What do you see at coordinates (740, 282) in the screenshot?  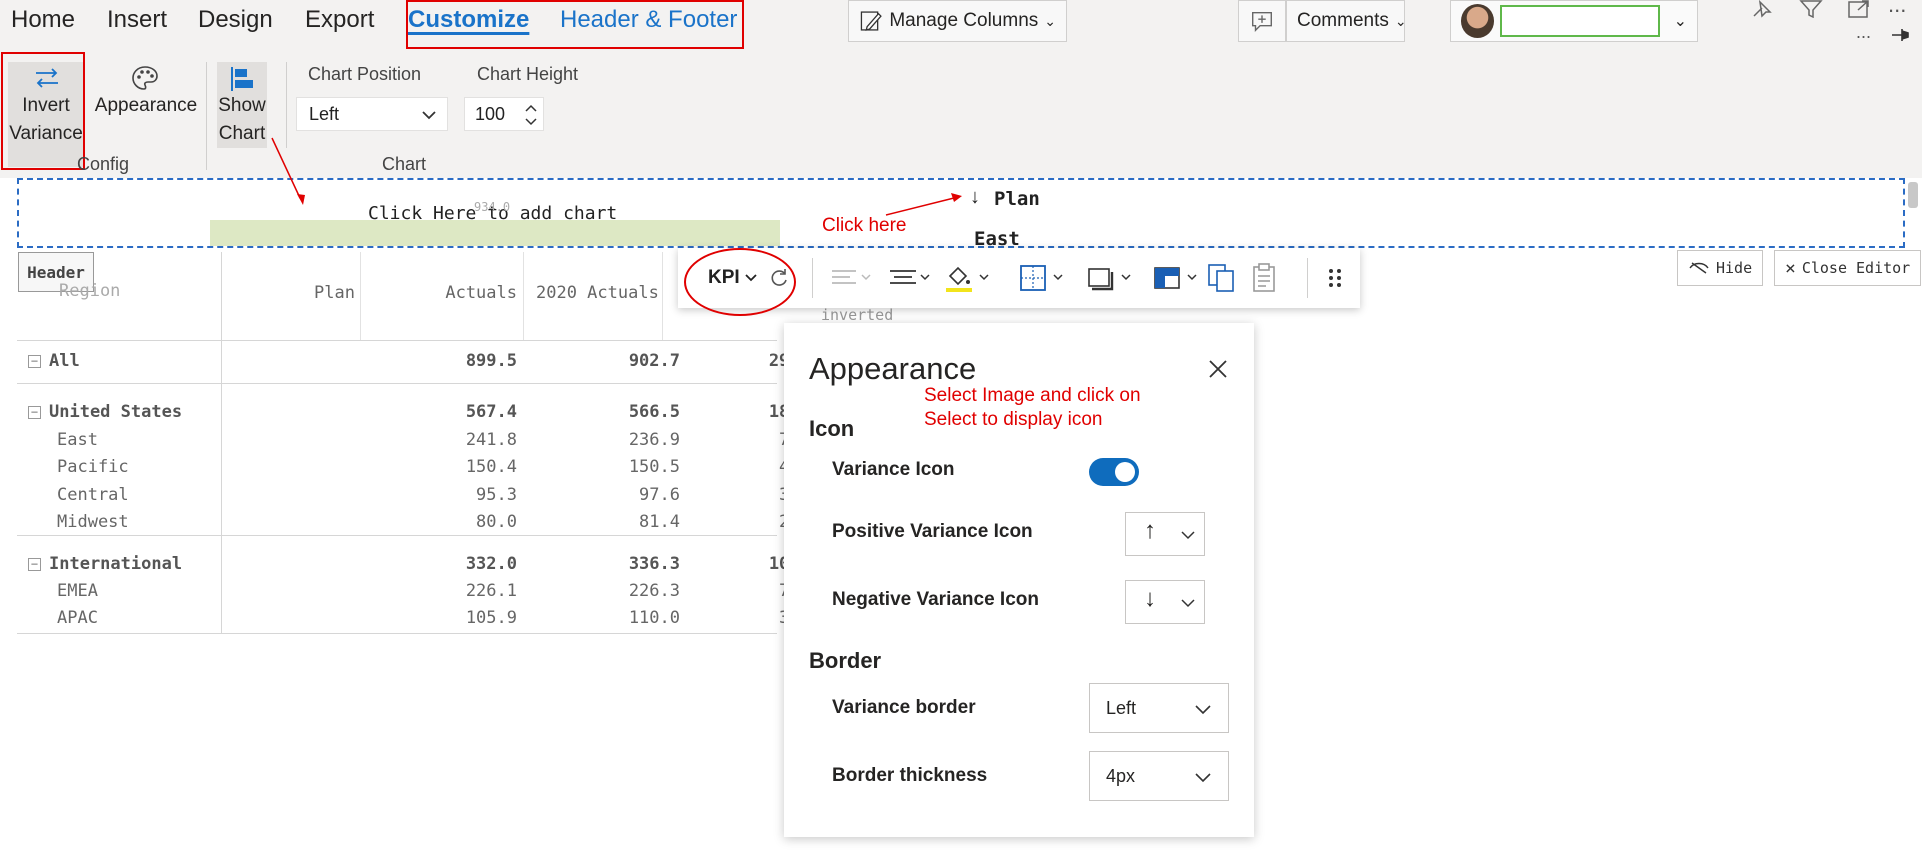 I see `annotation-ellipse-kpi` at bounding box center [740, 282].